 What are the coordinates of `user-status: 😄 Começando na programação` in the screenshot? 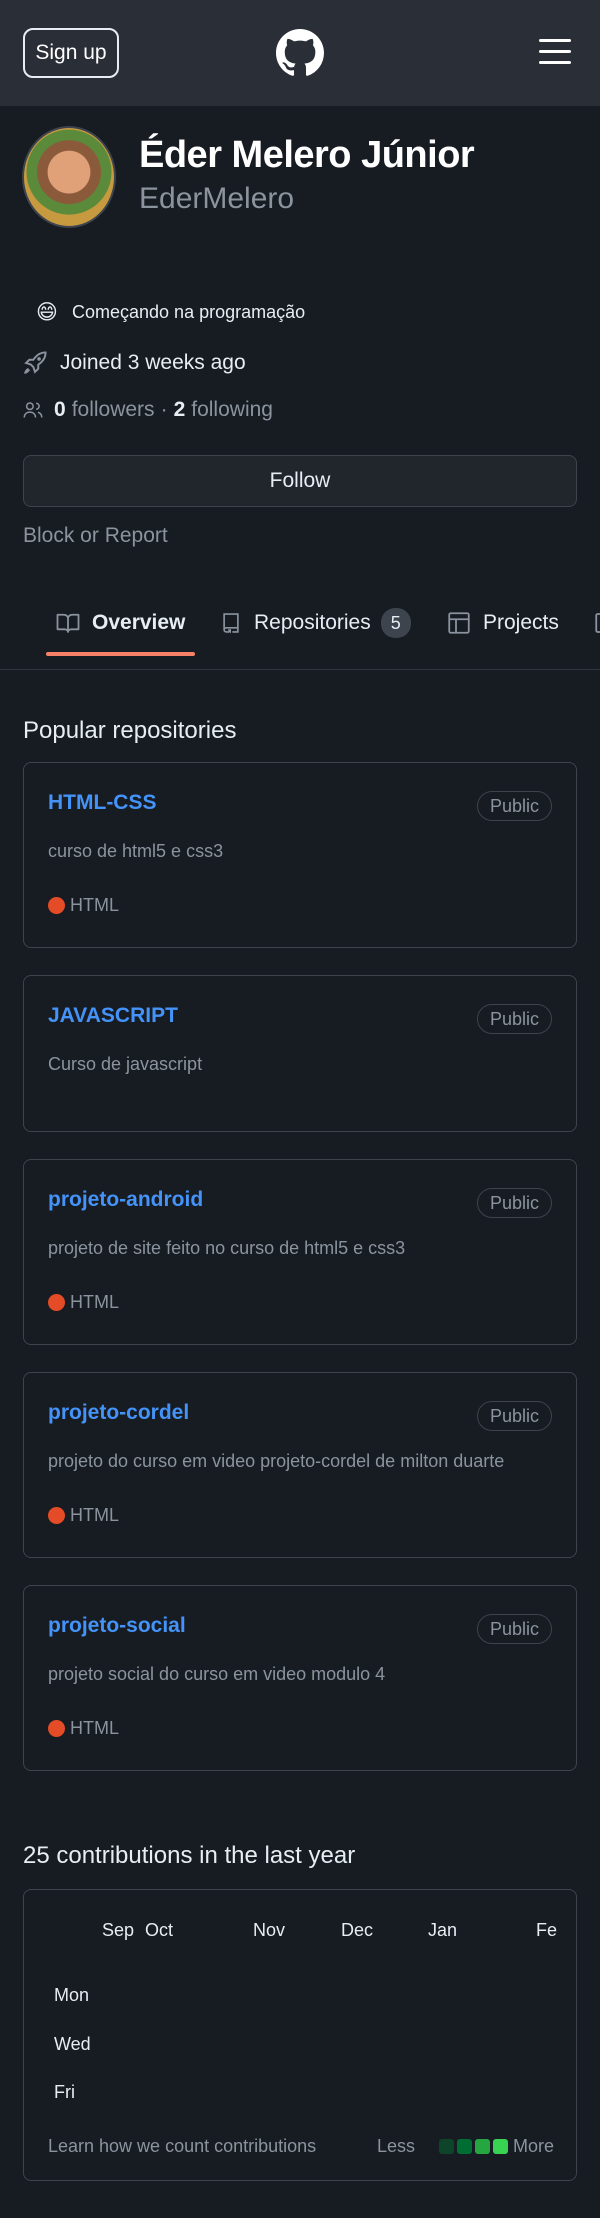 It's located at (170, 312).